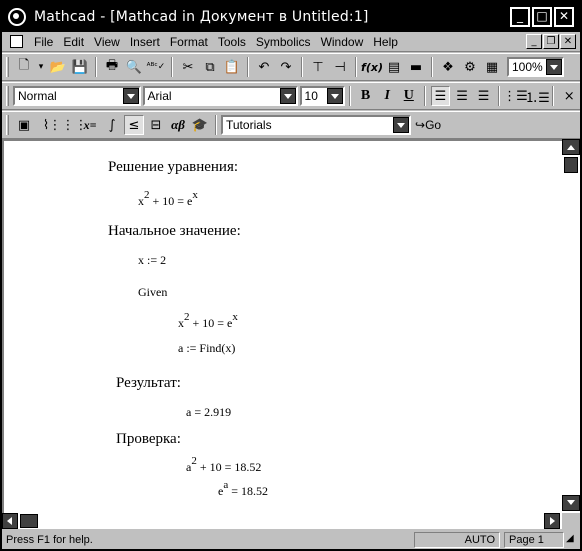  Describe the element at coordinates (200, 125) in the screenshot. I see `symbolic-icon: 🎓` at that location.